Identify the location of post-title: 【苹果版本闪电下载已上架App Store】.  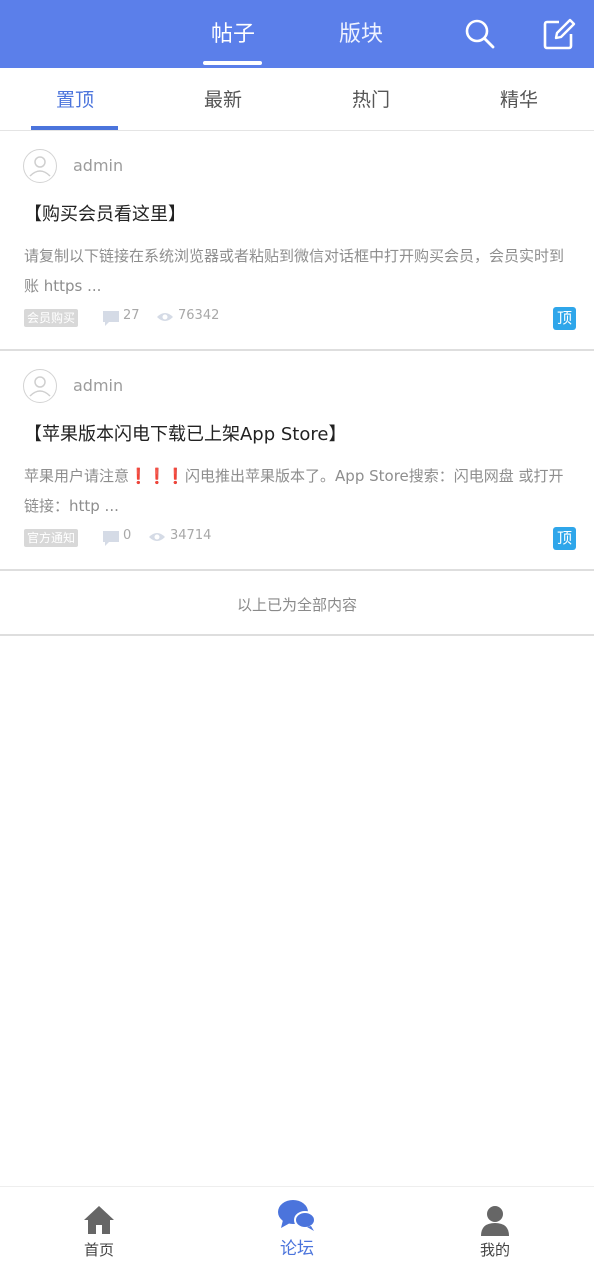
(185, 435).